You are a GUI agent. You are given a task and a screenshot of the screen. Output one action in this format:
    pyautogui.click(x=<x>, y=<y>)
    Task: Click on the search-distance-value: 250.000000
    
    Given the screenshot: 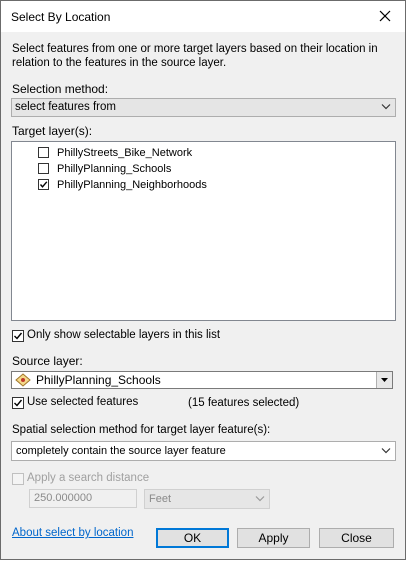 What is the action you would take?
    pyautogui.click(x=63, y=498)
    